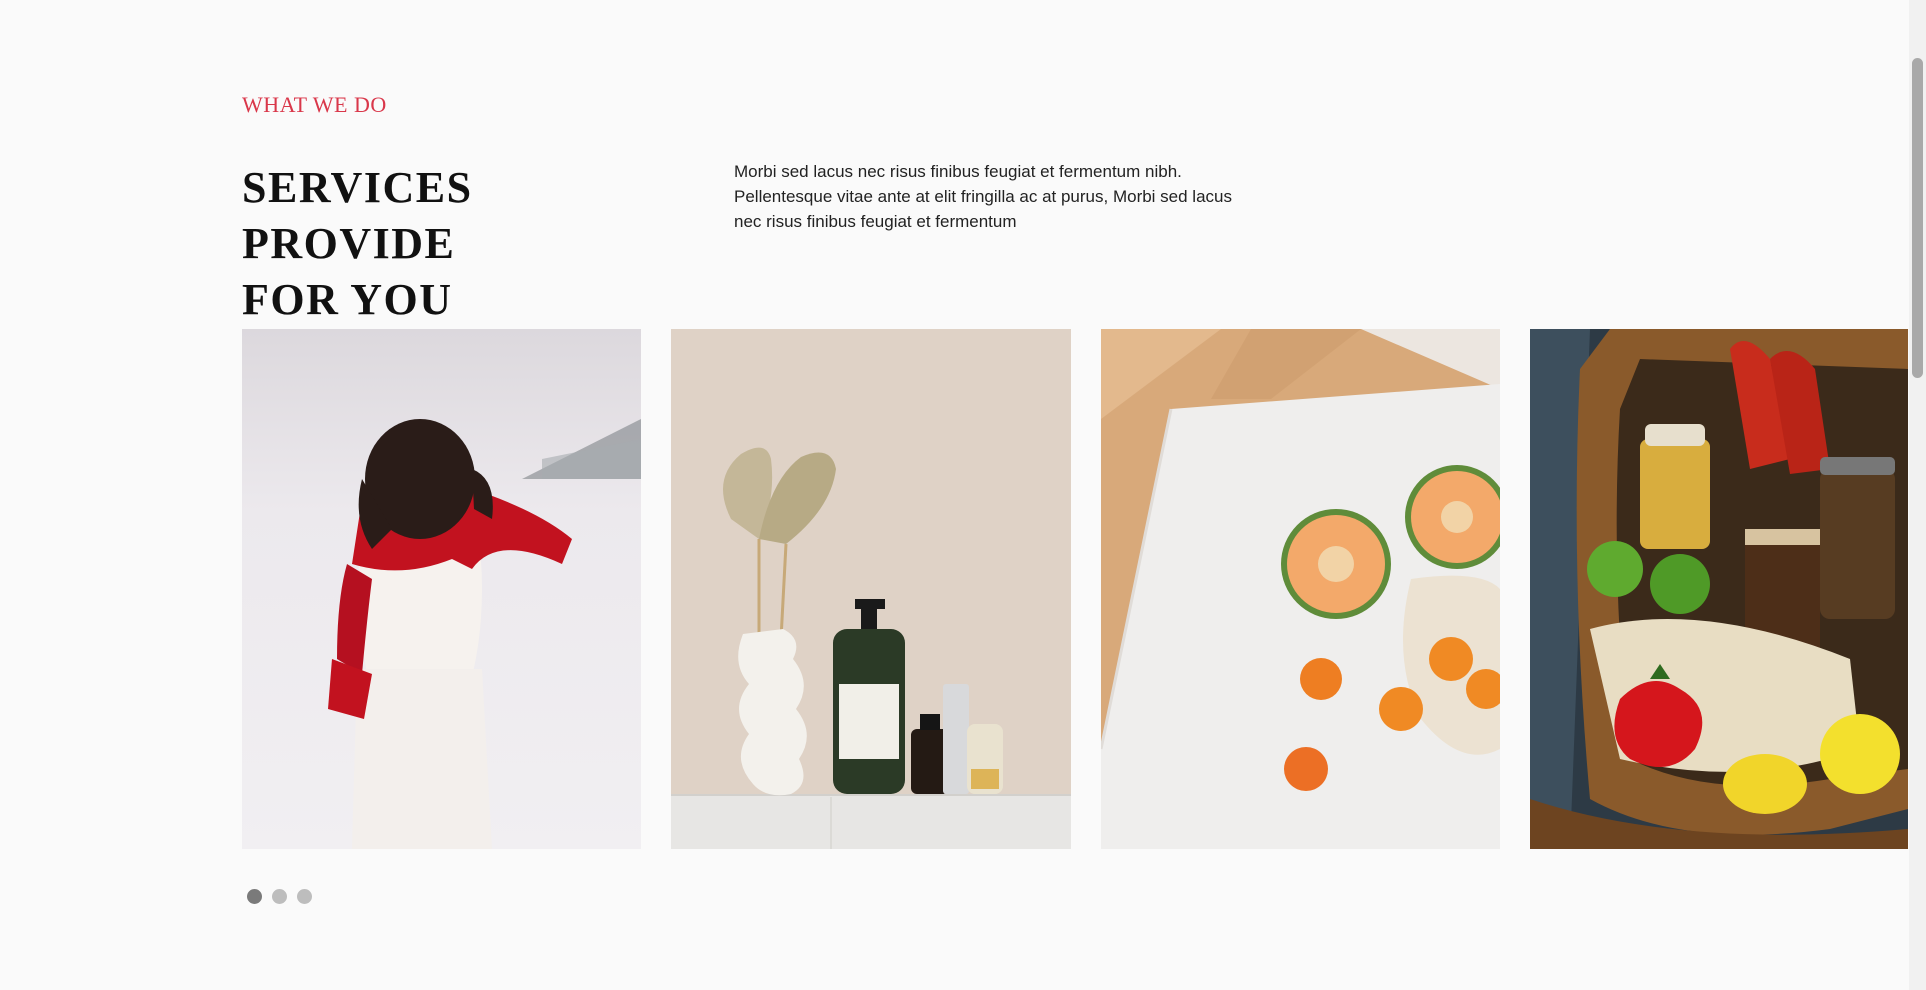 This screenshot has height=990, width=1926. What do you see at coordinates (1300, 589) in the screenshot?
I see `melon-apricots-marble-photo` at bounding box center [1300, 589].